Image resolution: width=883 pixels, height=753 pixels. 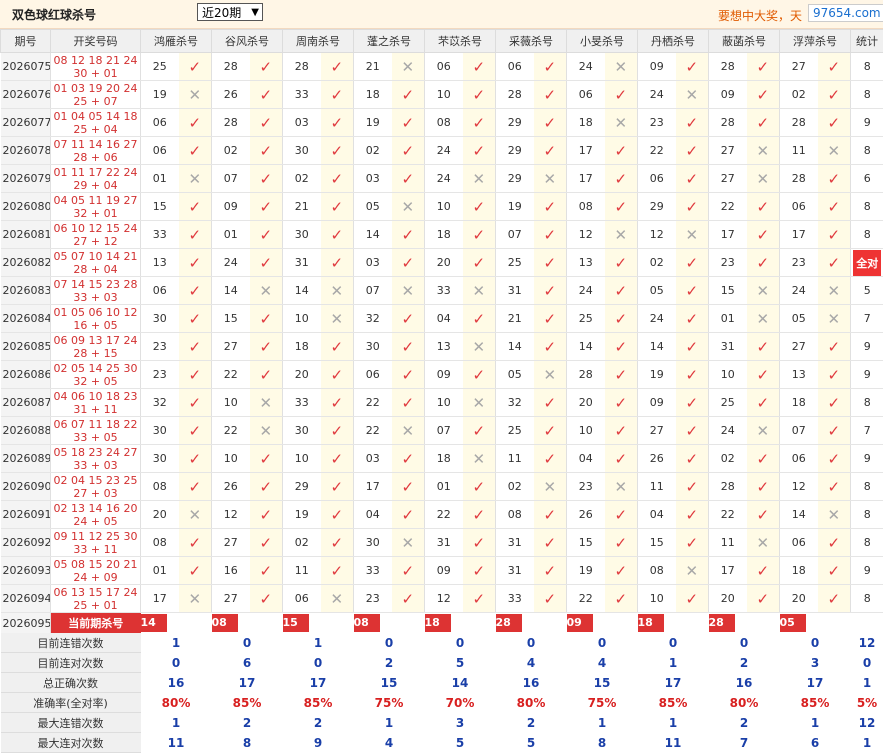 I want to click on current-kill-cell: 08, so click(x=389, y=623).